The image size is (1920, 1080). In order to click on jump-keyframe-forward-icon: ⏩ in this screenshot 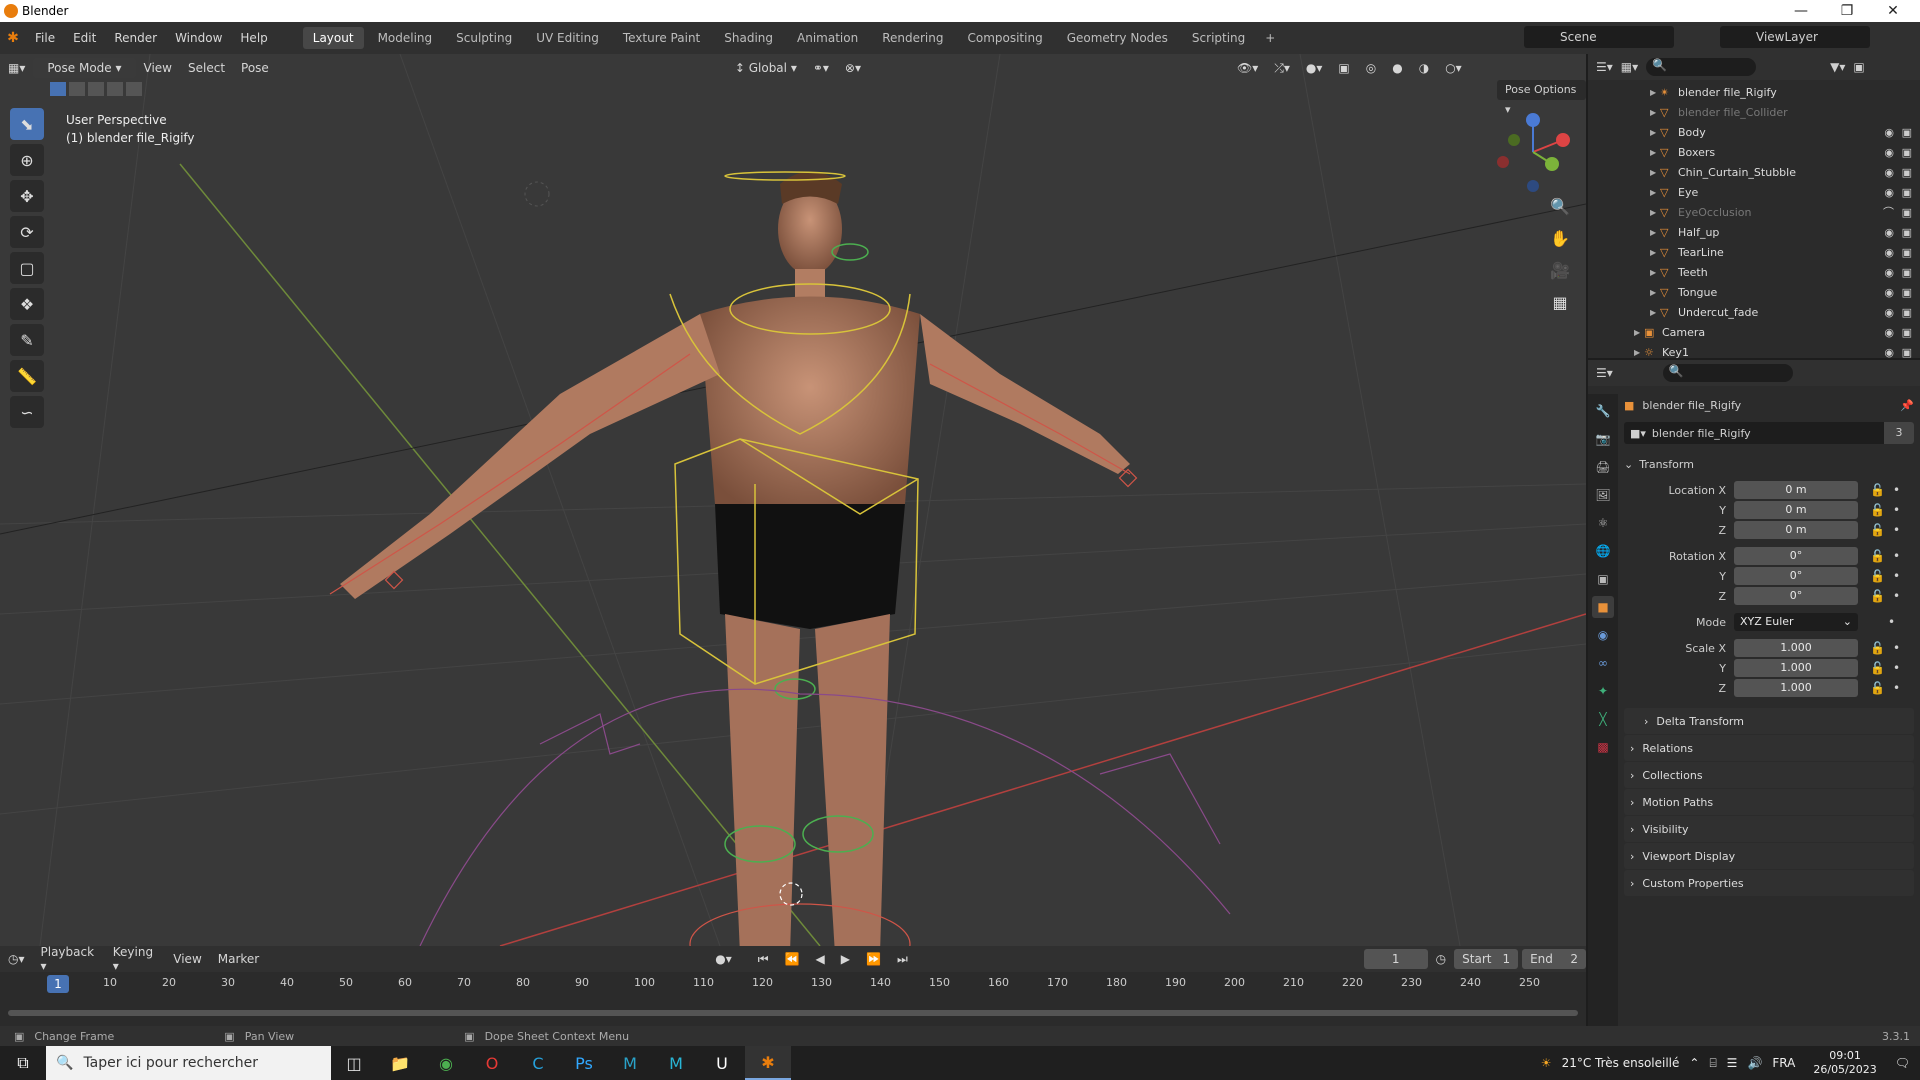, I will do `click(873, 959)`.